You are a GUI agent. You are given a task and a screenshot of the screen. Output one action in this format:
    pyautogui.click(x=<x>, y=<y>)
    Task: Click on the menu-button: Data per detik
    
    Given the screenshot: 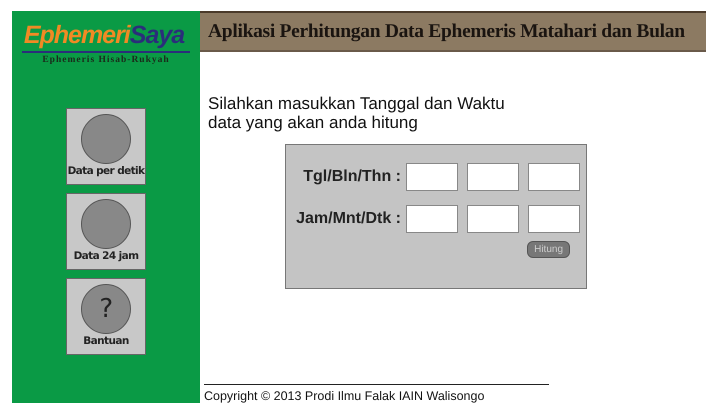 What is the action you would take?
    pyautogui.click(x=106, y=146)
    